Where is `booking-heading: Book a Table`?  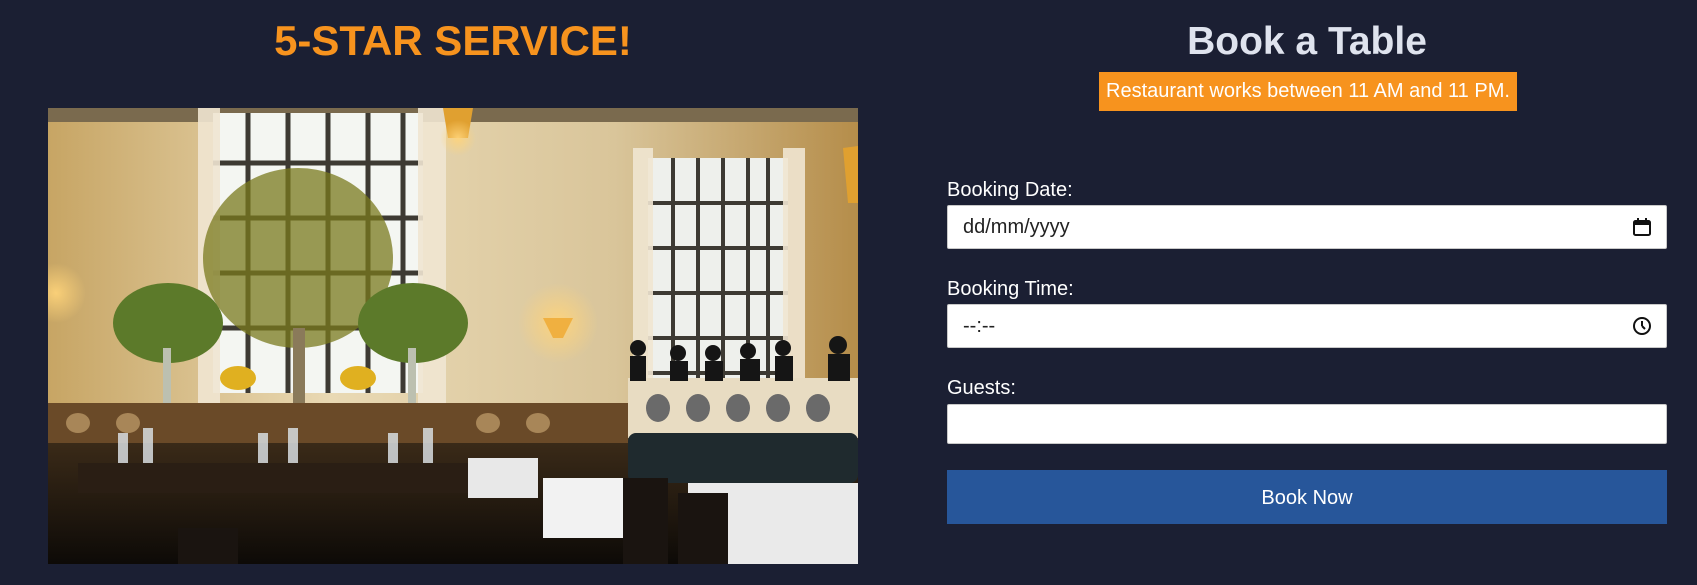
booking-heading: Book a Table is located at coordinates (1307, 41).